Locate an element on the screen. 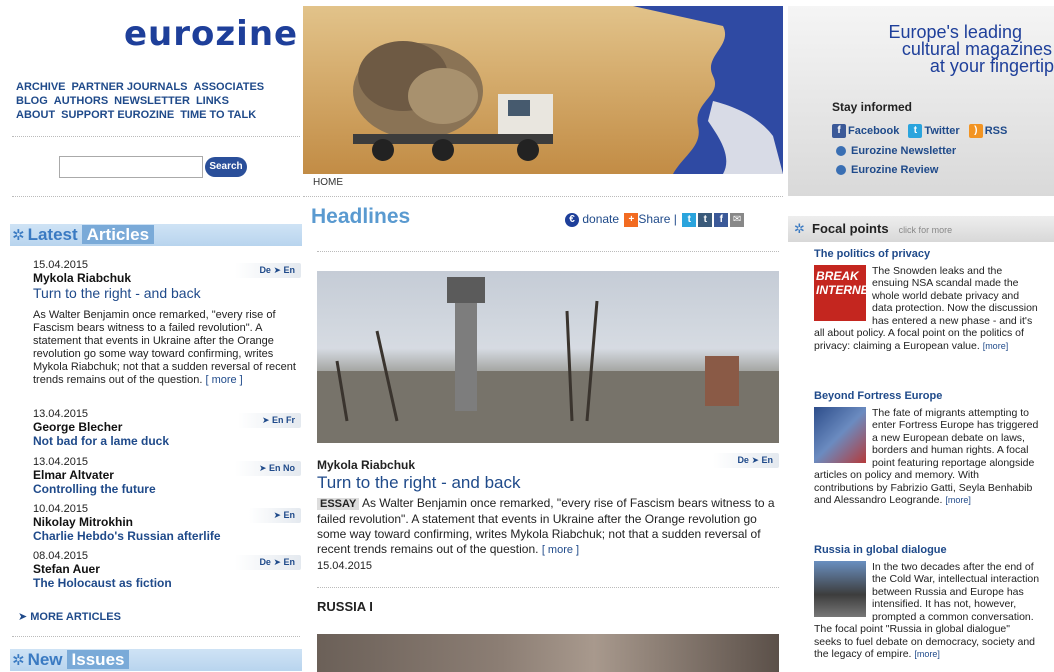  search-button: Search is located at coordinates (226, 167).